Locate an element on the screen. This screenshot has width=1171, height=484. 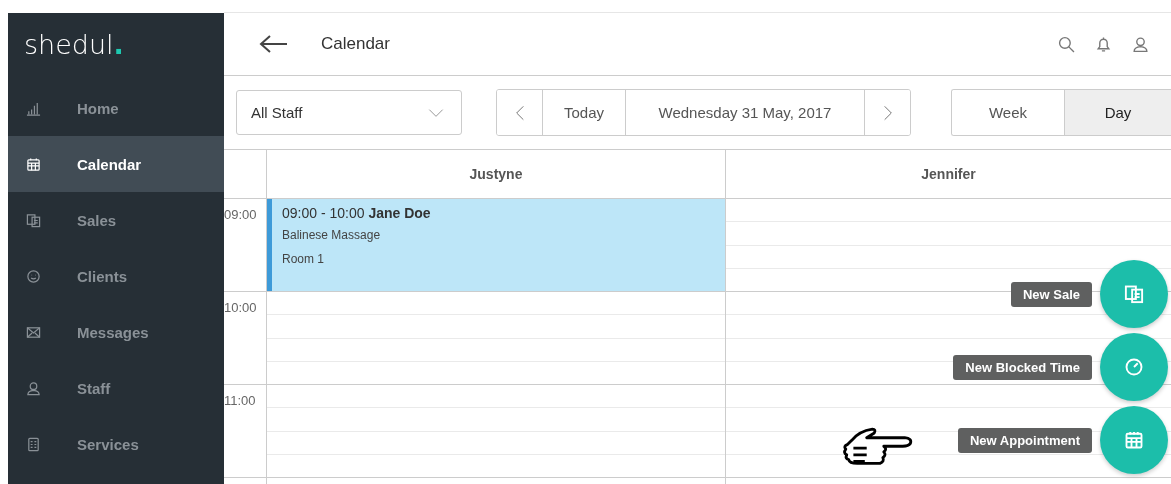
nav-item: Services is located at coordinates (116, 444).